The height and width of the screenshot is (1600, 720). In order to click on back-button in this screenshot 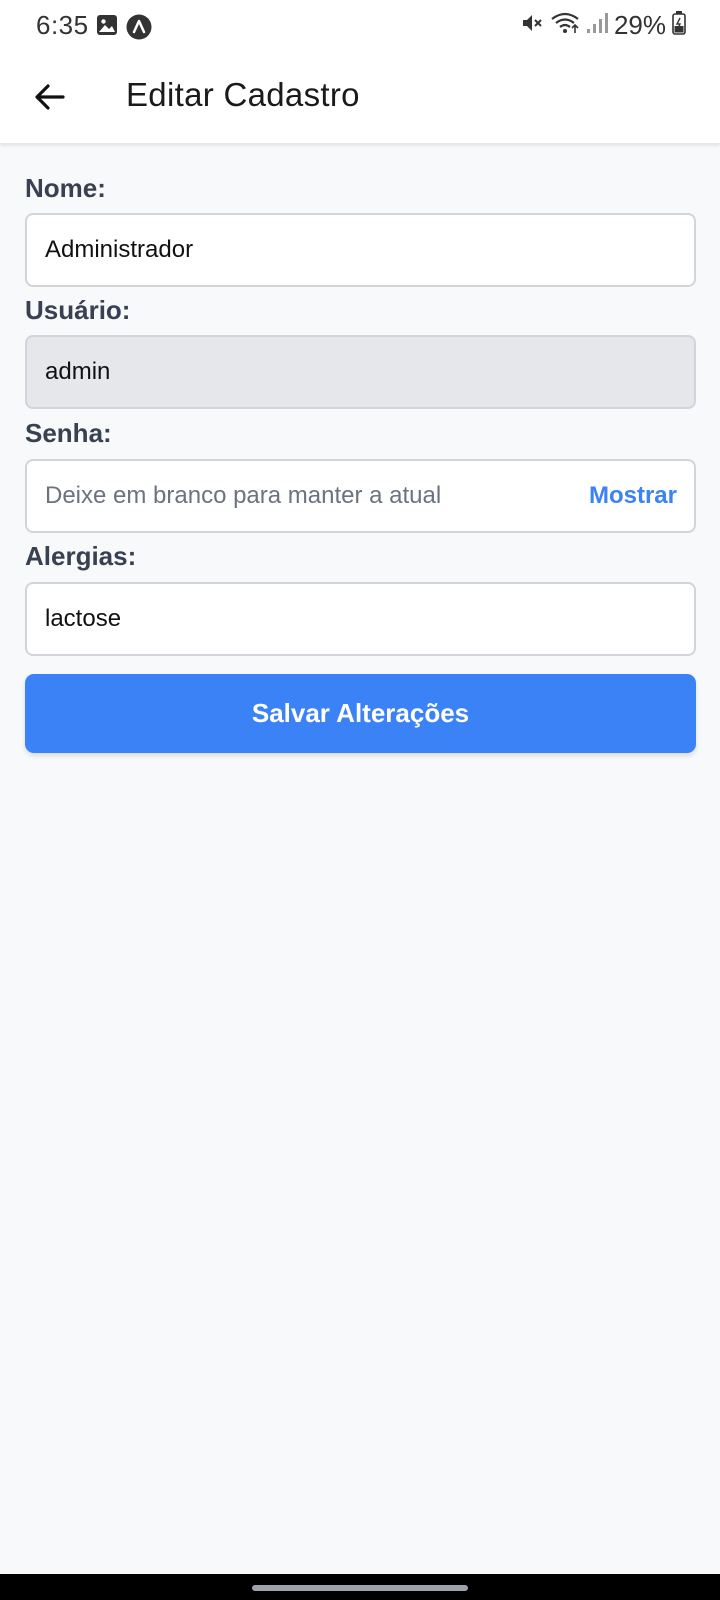, I will do `click(50, 99)`.